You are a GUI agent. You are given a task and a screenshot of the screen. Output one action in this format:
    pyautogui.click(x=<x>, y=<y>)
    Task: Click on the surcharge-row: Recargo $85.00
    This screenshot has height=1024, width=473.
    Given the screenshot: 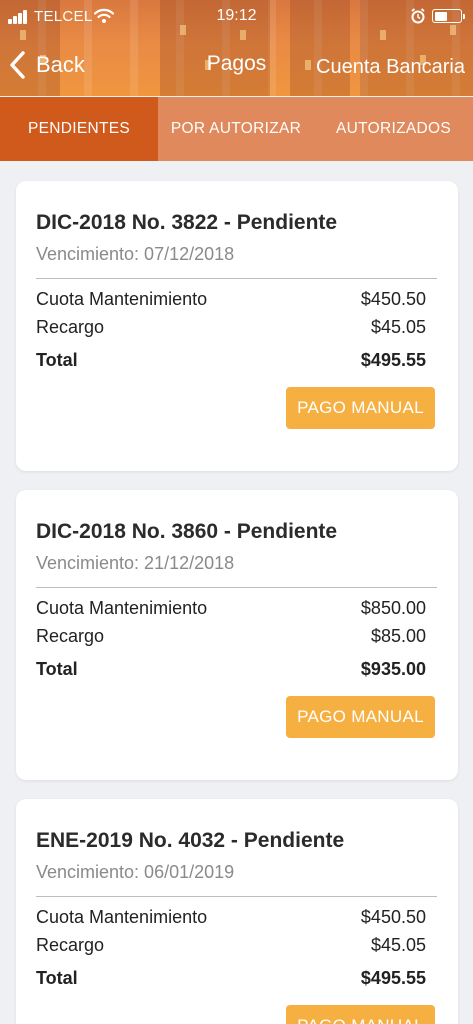 What is the action you would take?
    pyautogui.click(x=231, y=636)
    